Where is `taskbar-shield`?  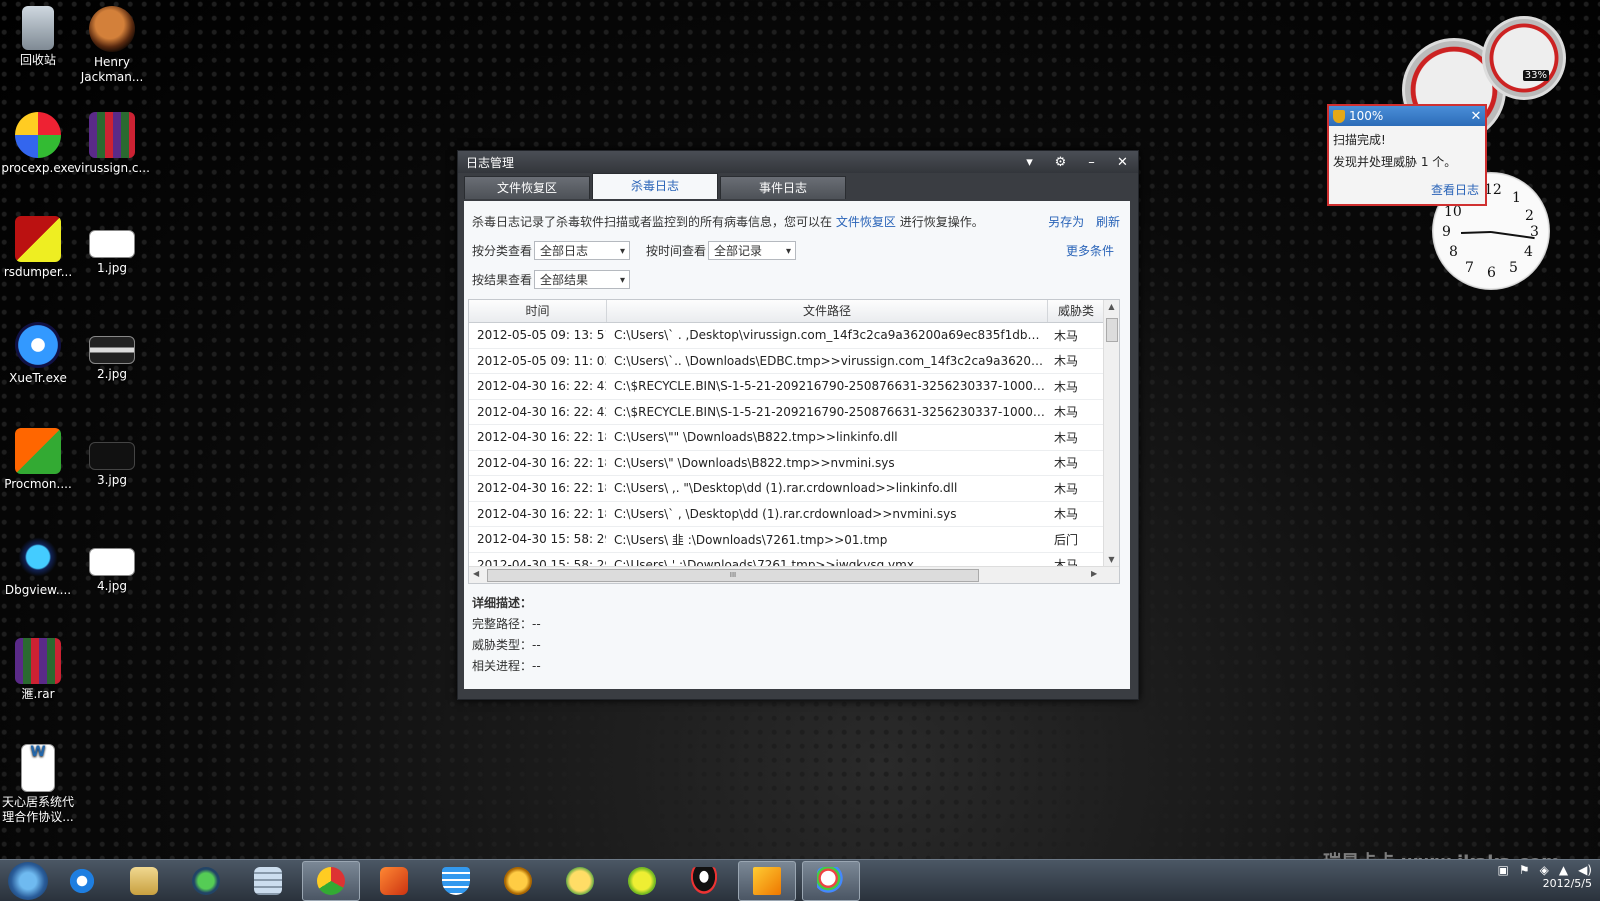
taskbar-shield is located at coordinates (456, 881).